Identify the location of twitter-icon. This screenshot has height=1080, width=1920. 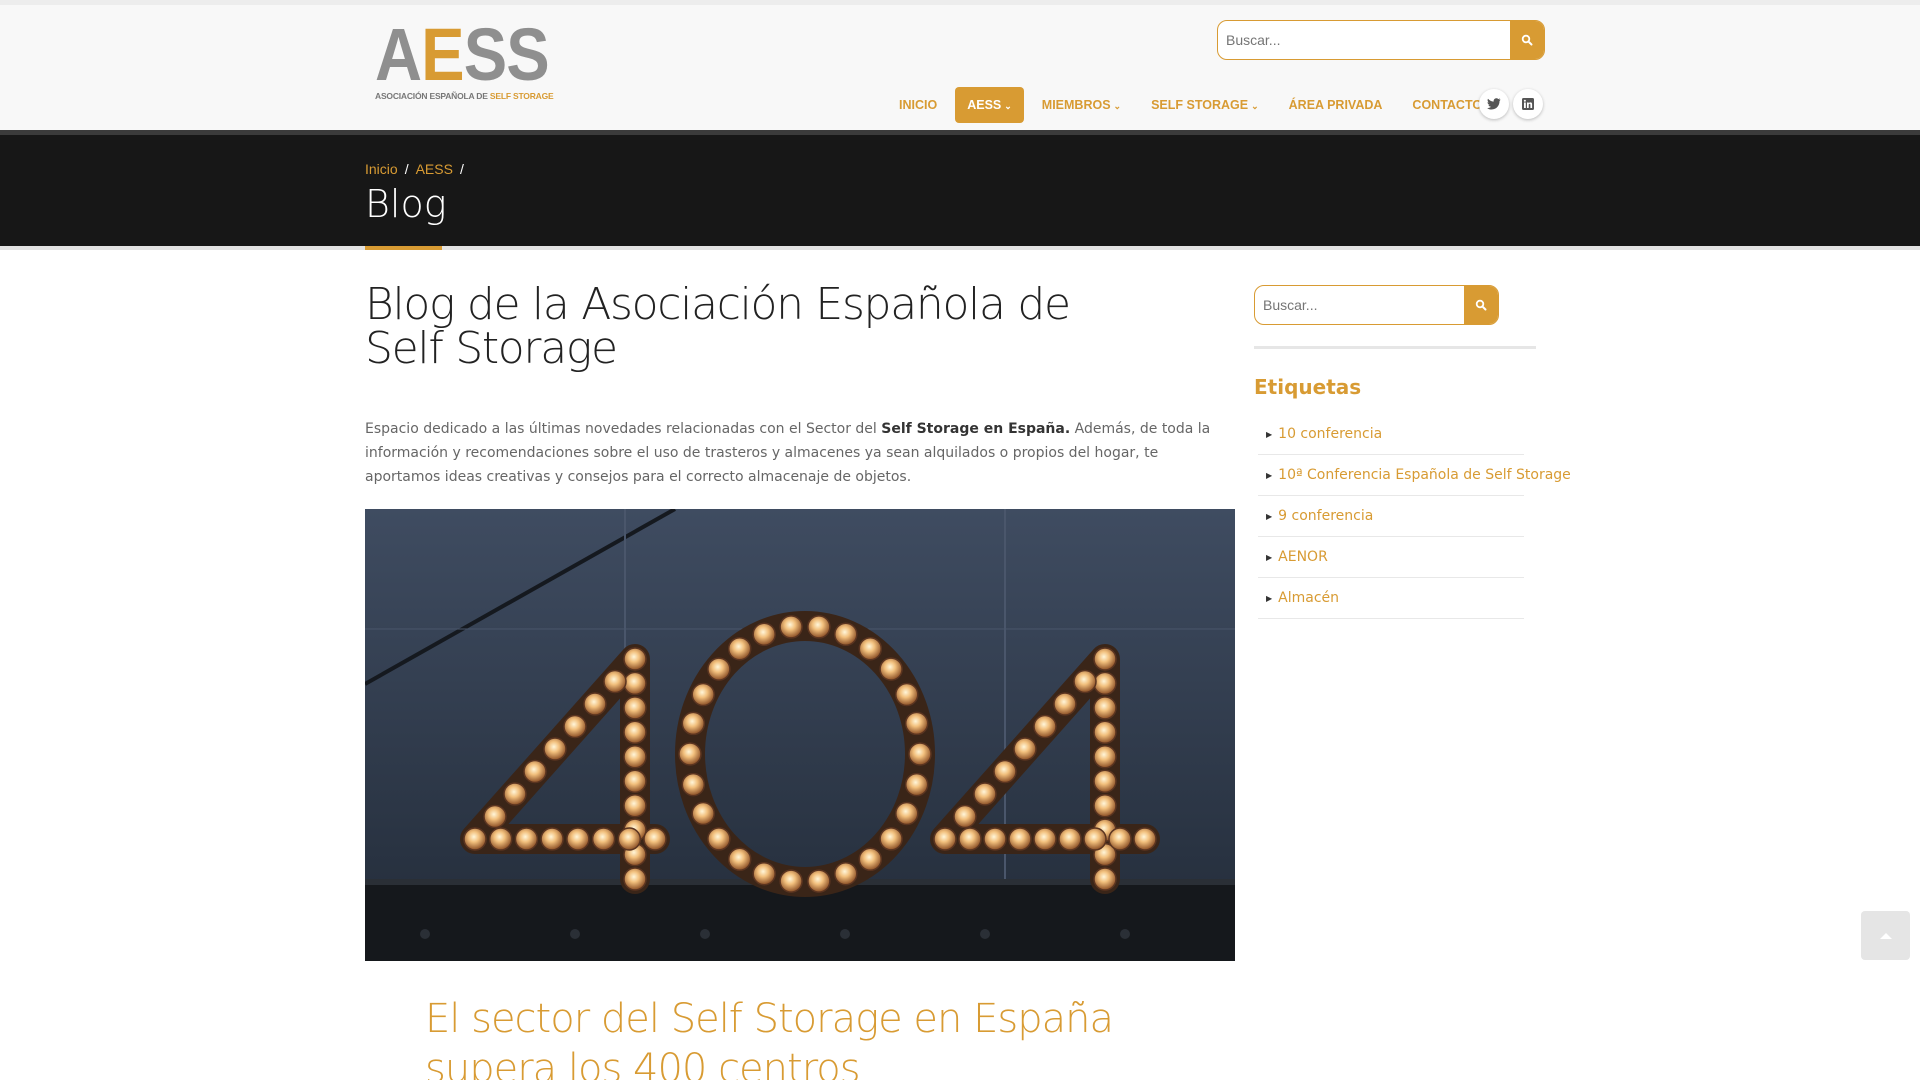
(1494, 104).